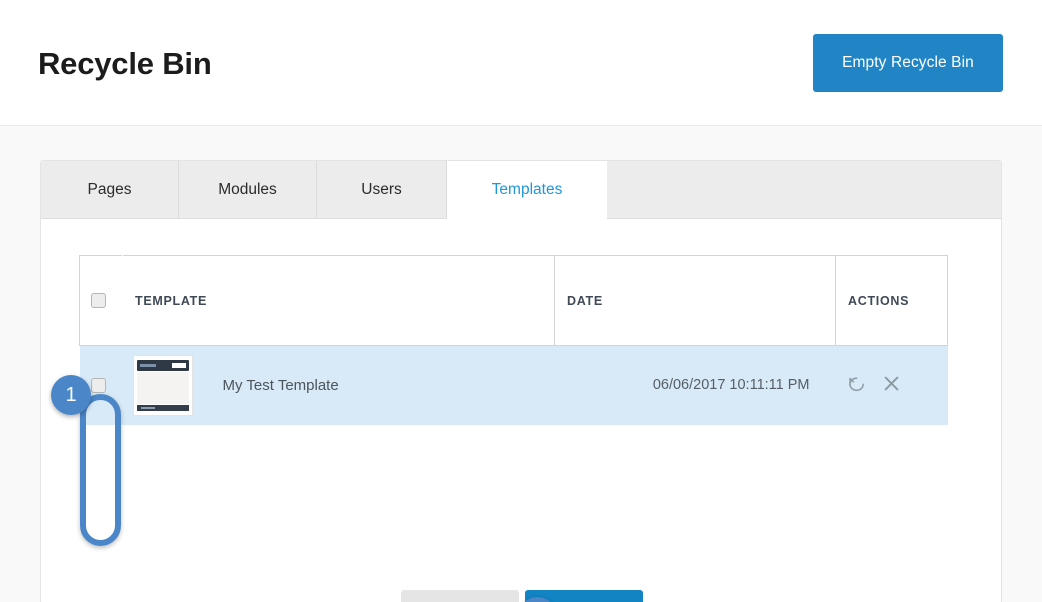 The height and width of the screenshot is (602, 1042). Describe the element at coordinates (125, 63) in the screenshot. I see `page-title: Recycle Bin` at that location.